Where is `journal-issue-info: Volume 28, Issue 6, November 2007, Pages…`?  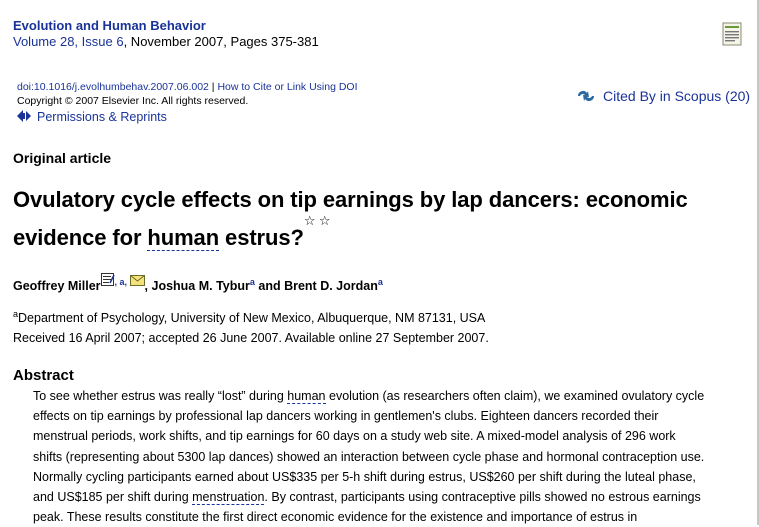 journal-issue-info: Volume 28, Issue 6, November 2007, Pages… is located at coordinates (166, 41).